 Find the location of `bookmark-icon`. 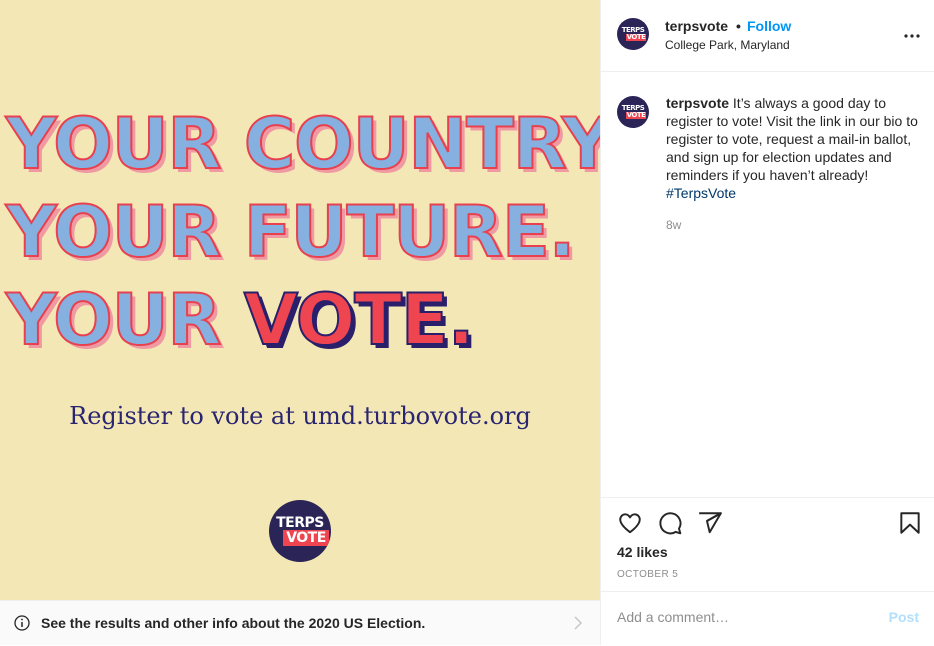

bookmark-icon is located at coordinates (910, 523).